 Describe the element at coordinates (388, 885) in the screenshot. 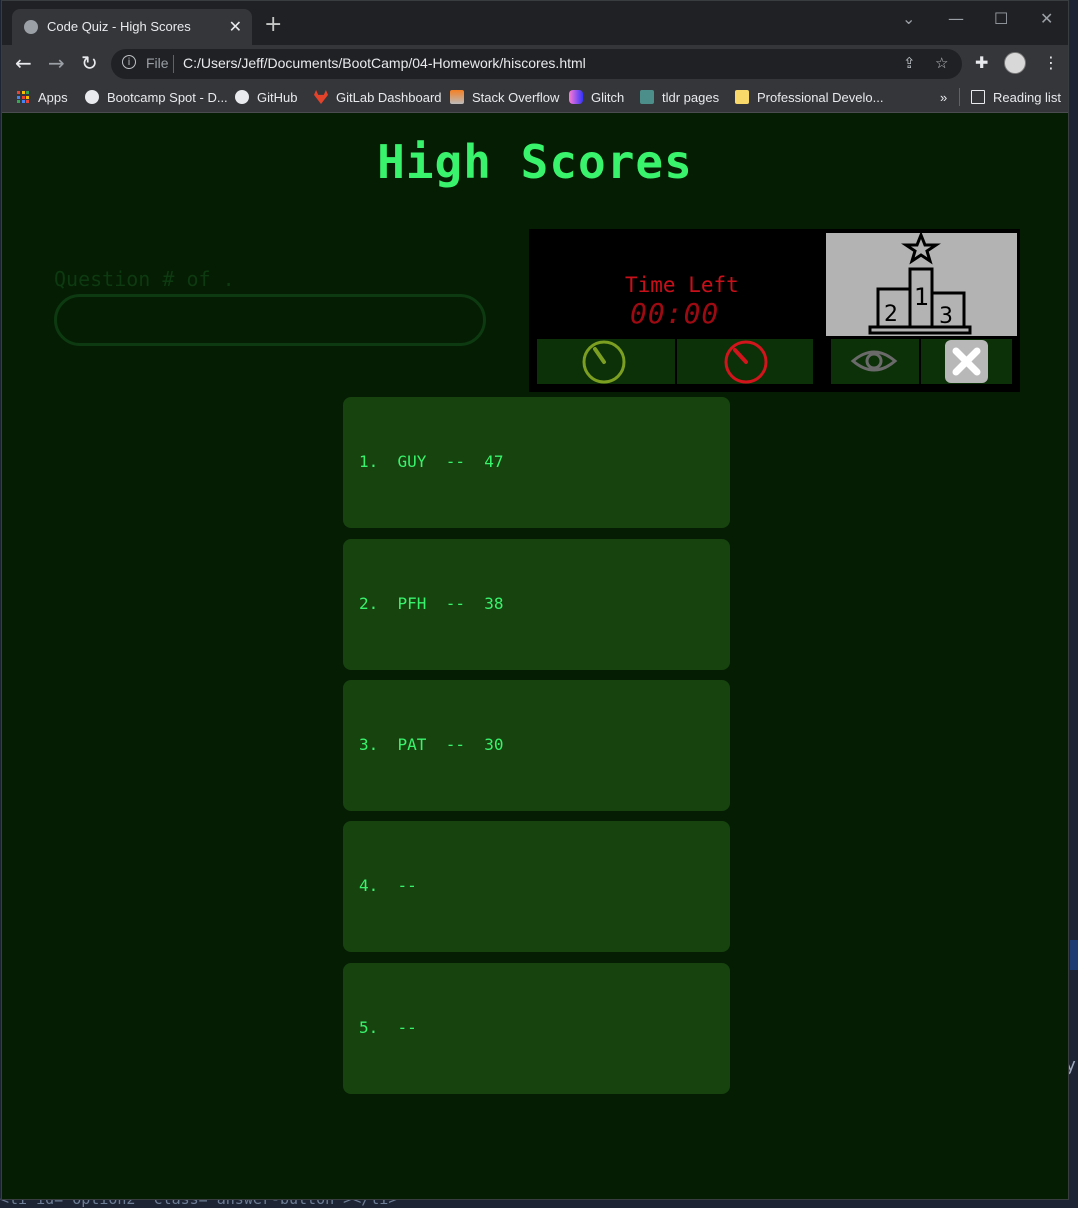

I see `score-entry: 4. --` at that location.